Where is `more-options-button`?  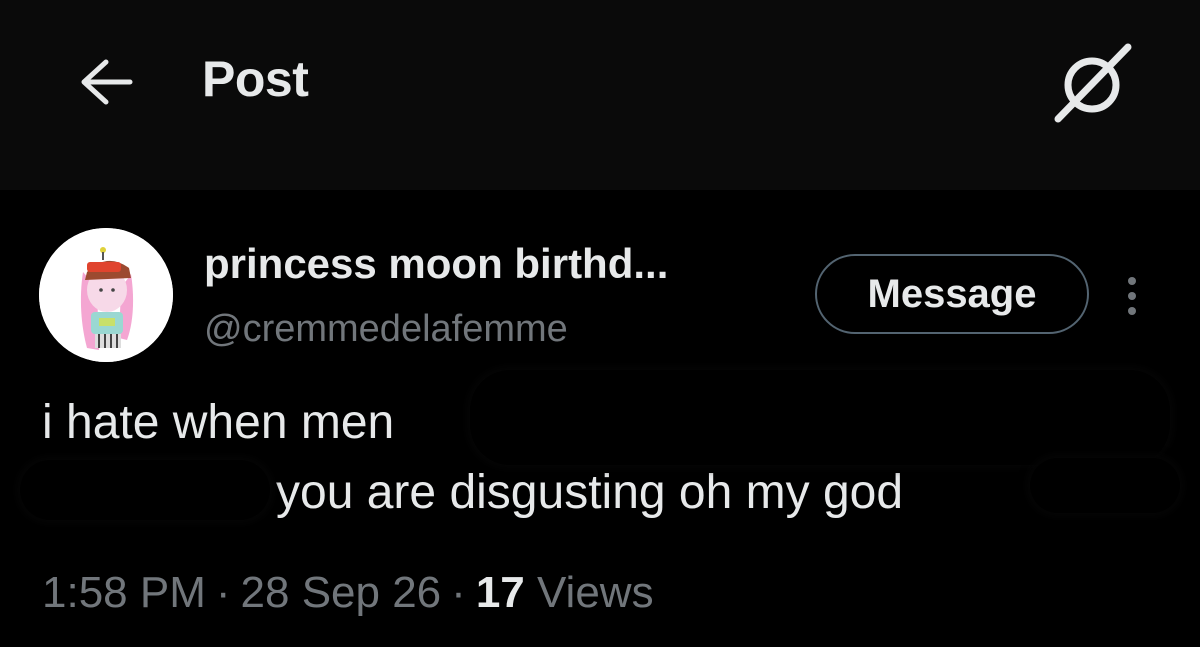 more-options-button is located at coordinates (1132, 296).